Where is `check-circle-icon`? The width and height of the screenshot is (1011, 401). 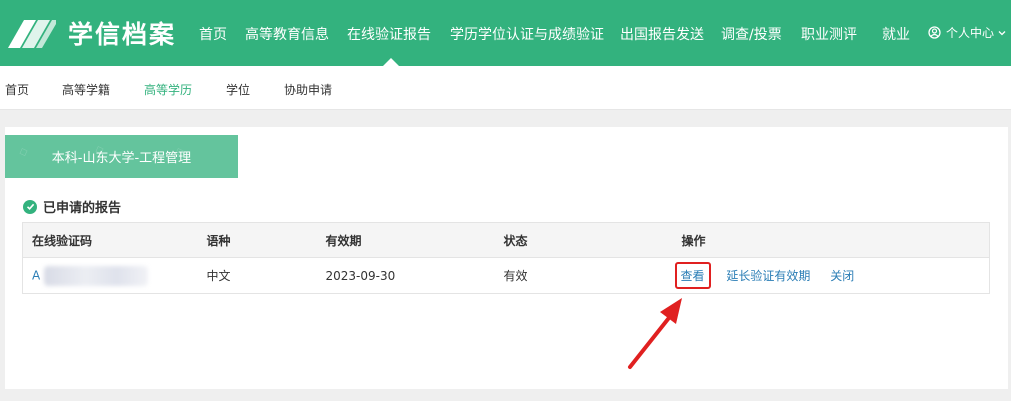
check-circle-icon is located at coordinates (30, 206).